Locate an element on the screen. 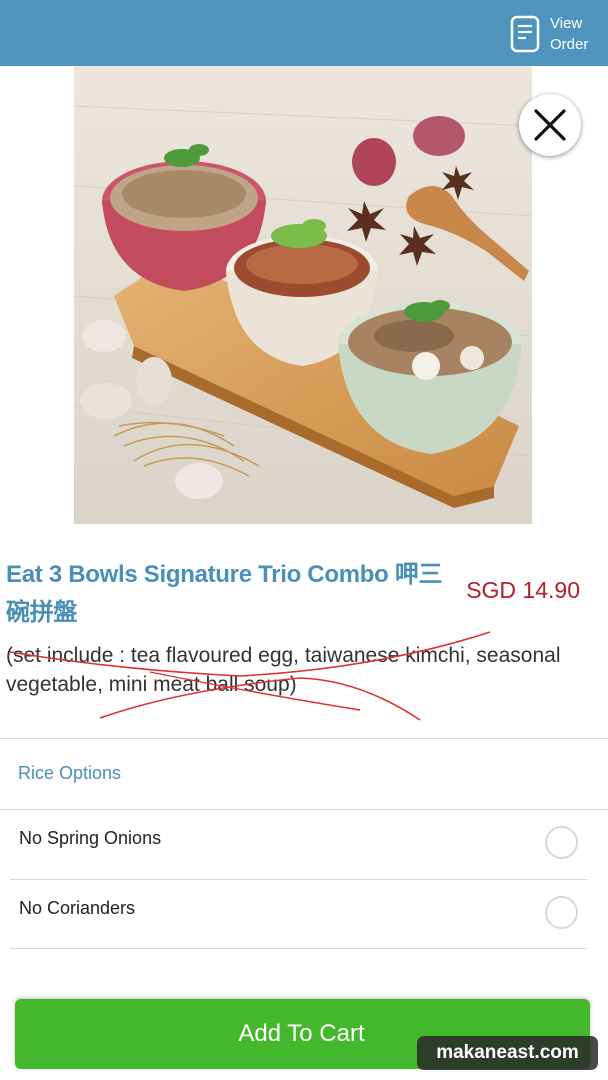 The height and width of the screenshot is (1080, 608). product-price: SGD 14.90 is located at coordinates (523, 590).